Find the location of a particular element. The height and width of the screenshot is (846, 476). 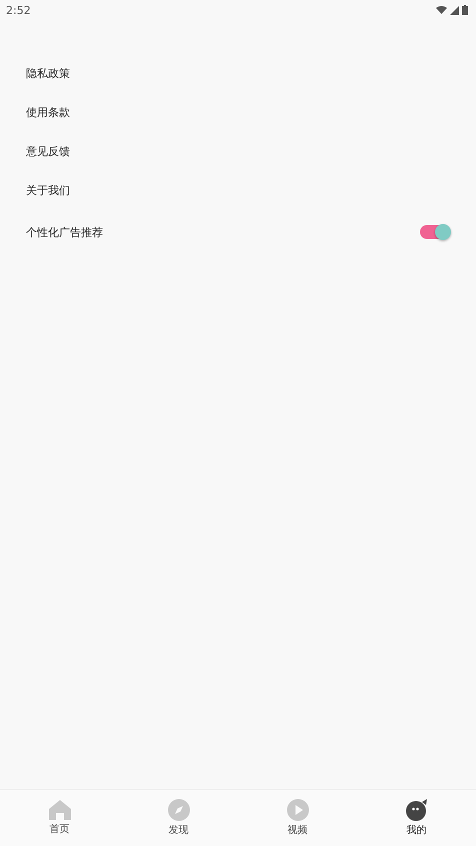

settings-link: 使用条款 is located at coordinates (48, 112).